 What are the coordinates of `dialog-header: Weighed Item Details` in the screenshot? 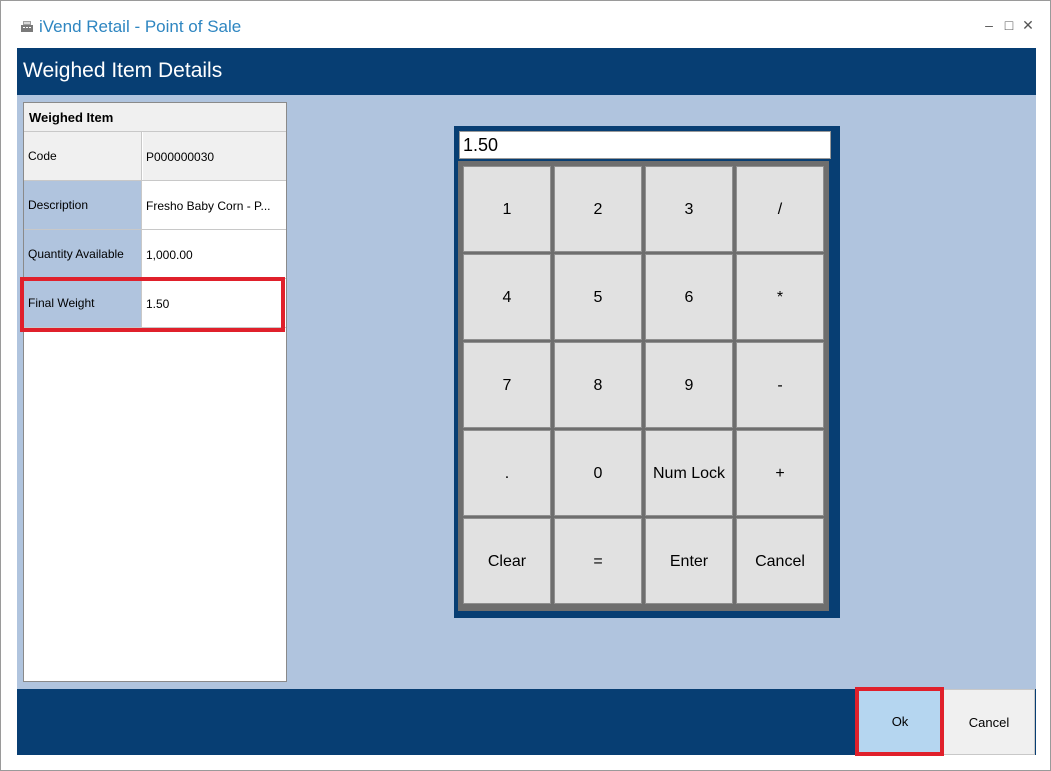 It's located at (526, 71).